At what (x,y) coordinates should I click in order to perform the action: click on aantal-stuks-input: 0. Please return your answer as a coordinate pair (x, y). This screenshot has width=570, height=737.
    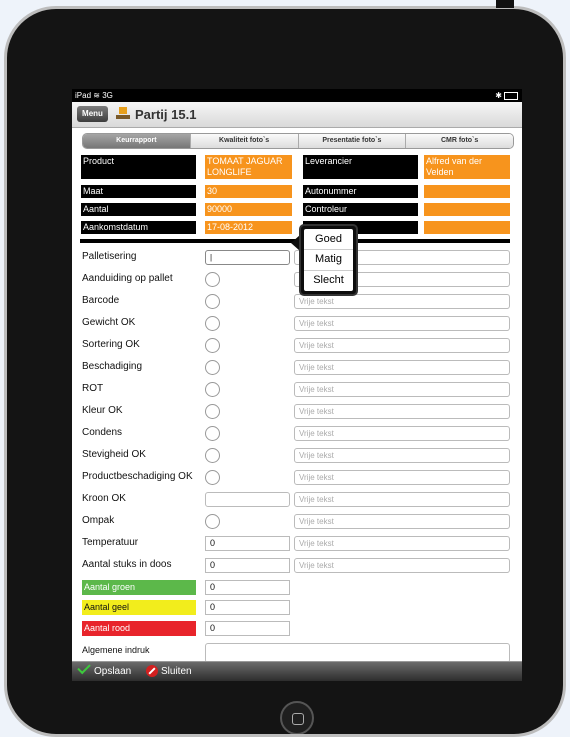
    Looking at the image, I should click on (247, 565).